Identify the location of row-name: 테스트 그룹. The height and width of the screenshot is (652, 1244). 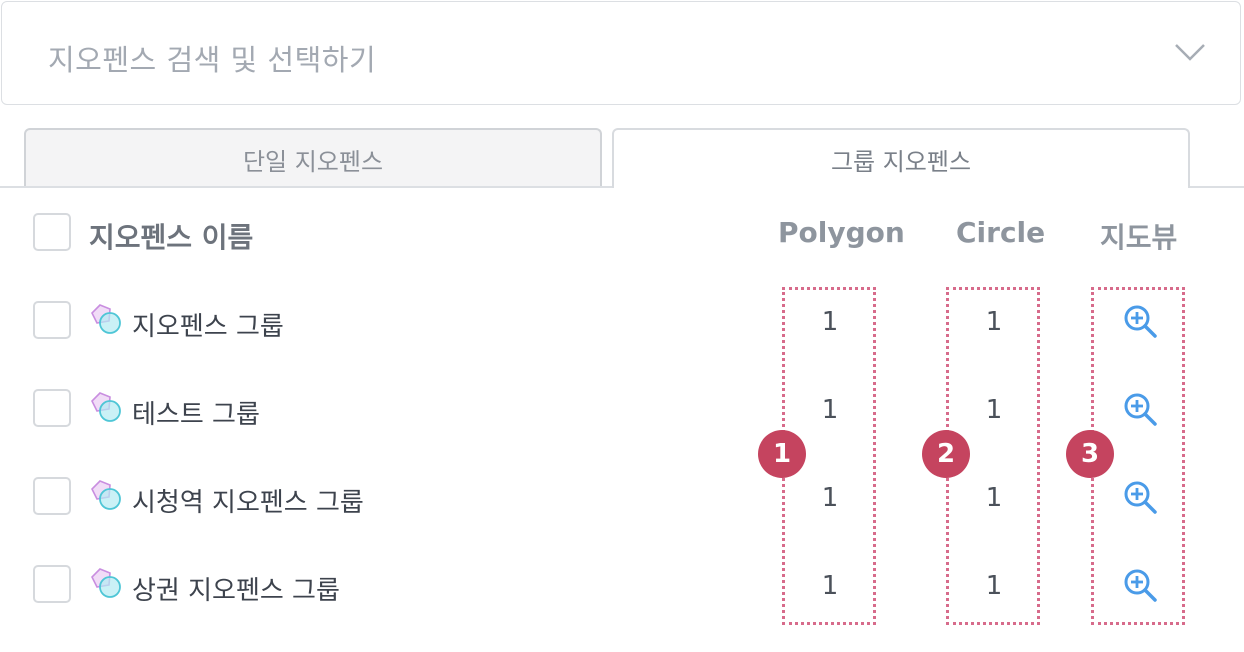
(196, 415).